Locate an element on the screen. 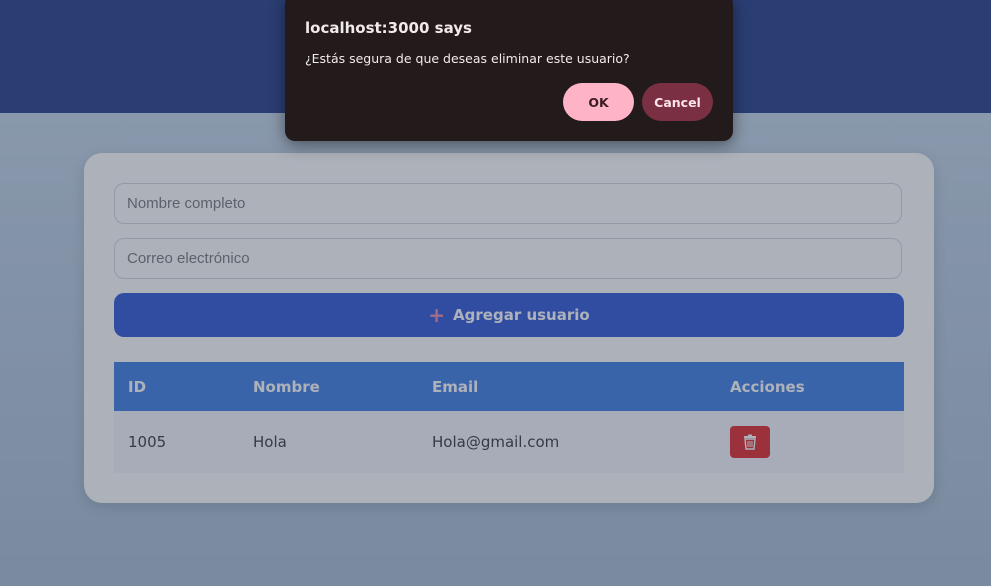 The image size is (991, 586). cancel-button: Cancel is located at coordinates (677, 102).